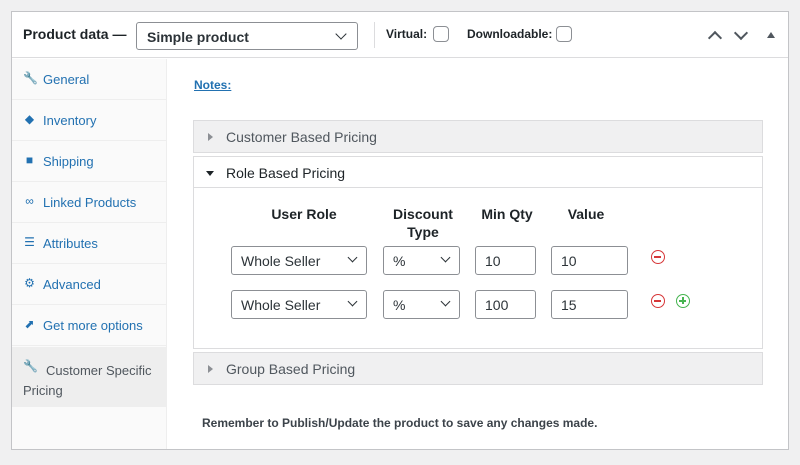  Describe the element at coordinates (441, 34) in the screenshot. I see `virtual-checkbox` at that location.